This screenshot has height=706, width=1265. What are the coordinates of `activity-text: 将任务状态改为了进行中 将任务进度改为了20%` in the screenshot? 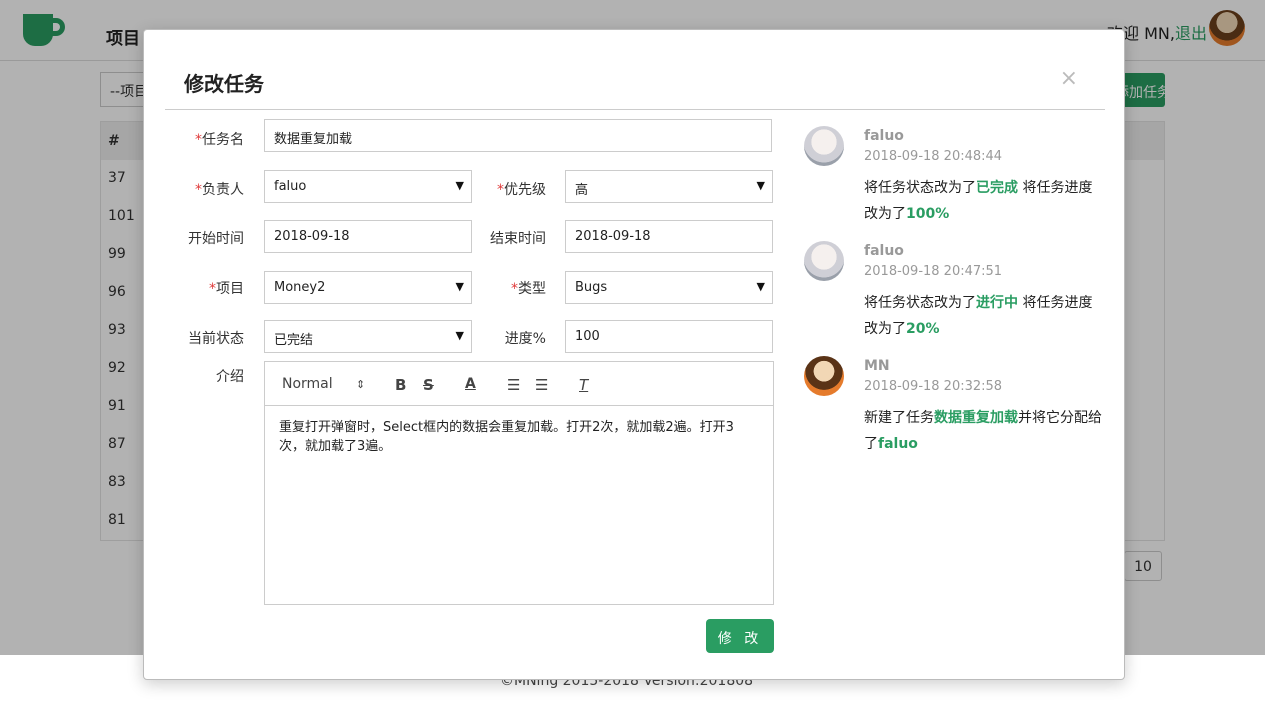 It's located at (978, 316).